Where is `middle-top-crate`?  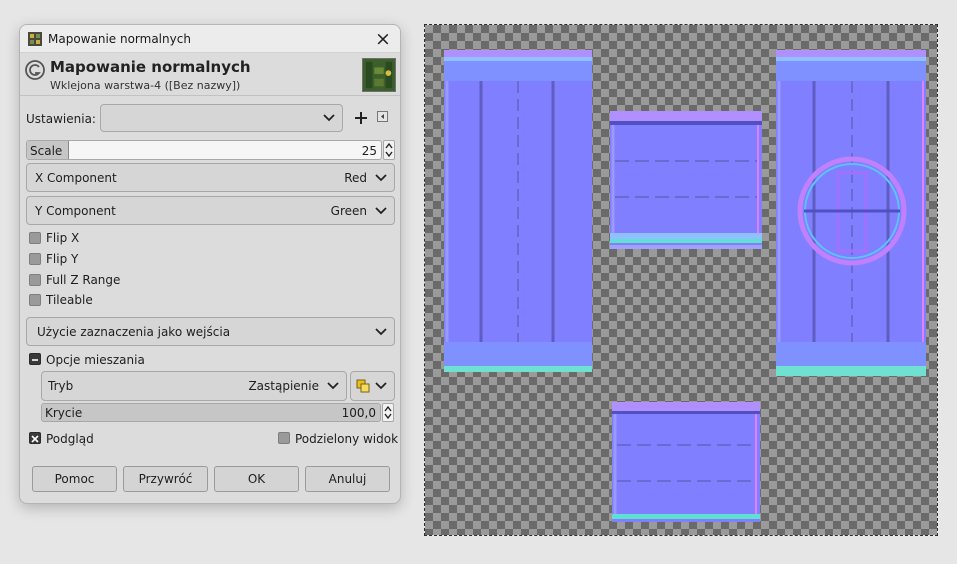 middle-top-crate is located at coordinates (686, 180).